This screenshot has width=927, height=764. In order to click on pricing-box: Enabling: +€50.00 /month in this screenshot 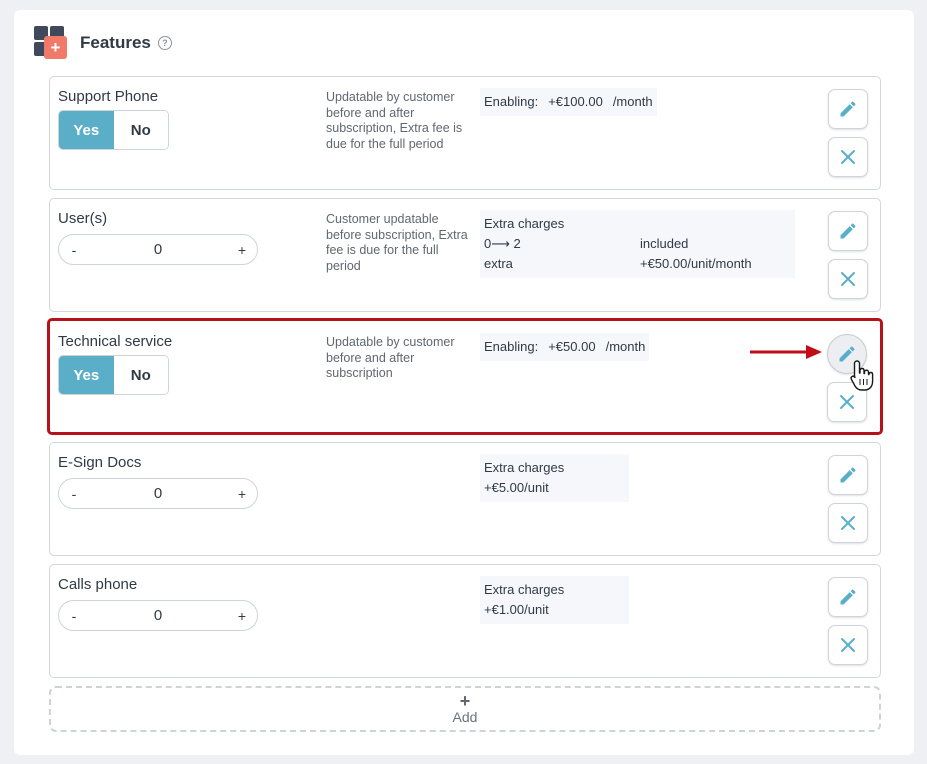, I will do `click(565, 347)`.